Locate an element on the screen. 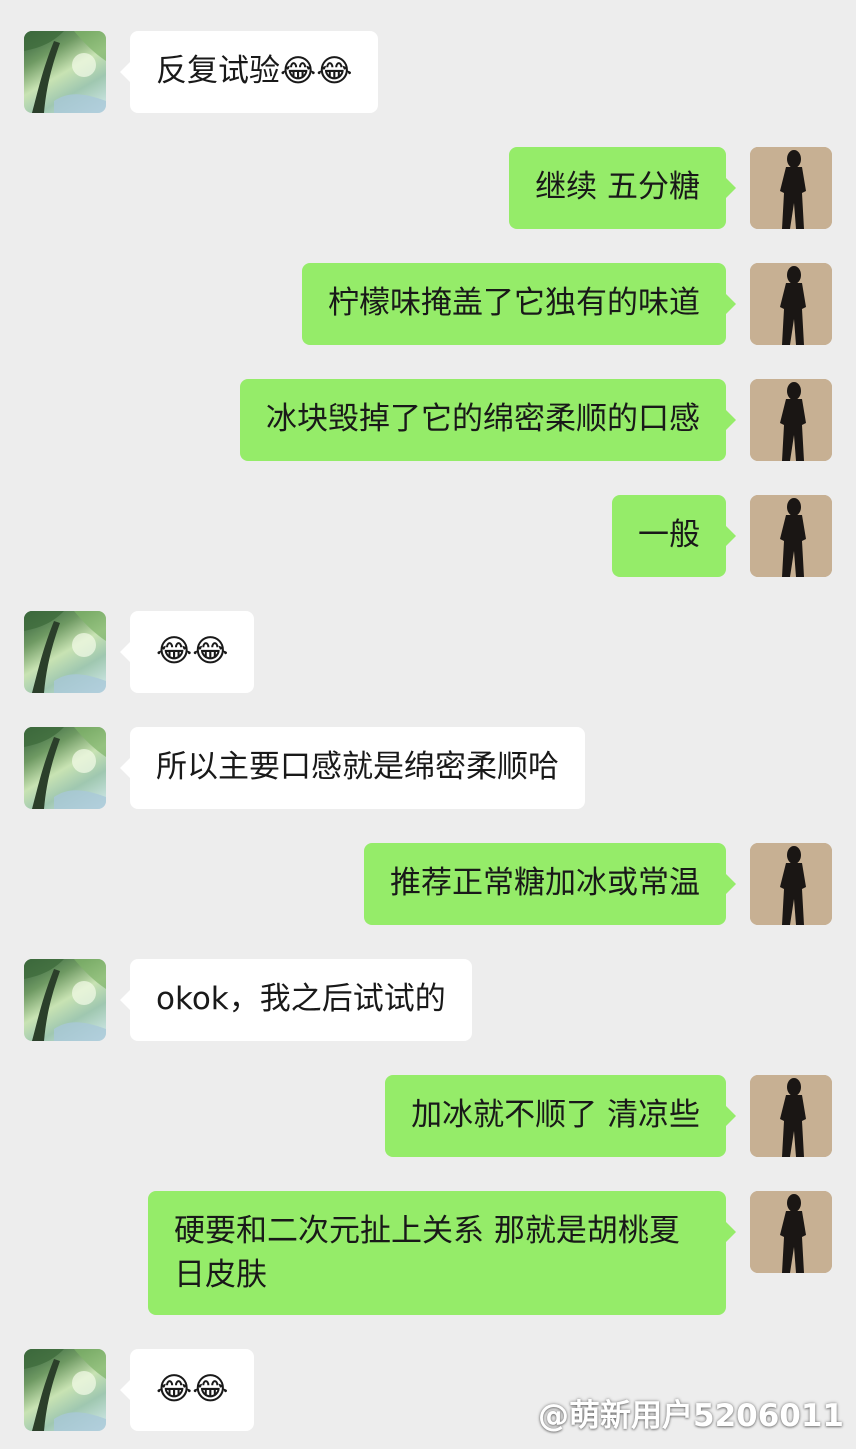  message-text: okok，我之后试试的 is located at coordinates (301, 999).